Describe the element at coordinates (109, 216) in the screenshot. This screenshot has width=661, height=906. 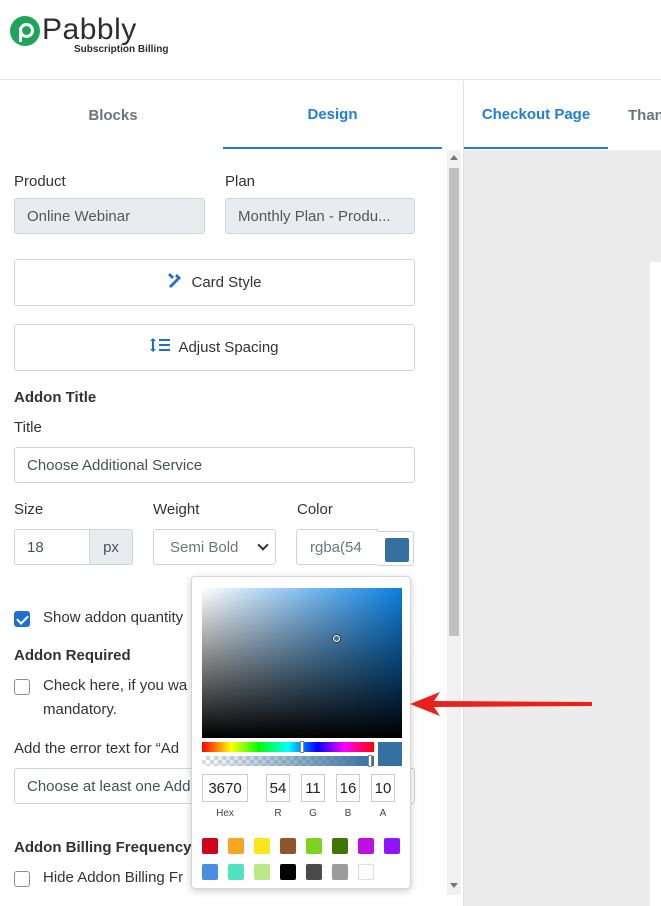
I see `product-field: Online Webinar` at that location.